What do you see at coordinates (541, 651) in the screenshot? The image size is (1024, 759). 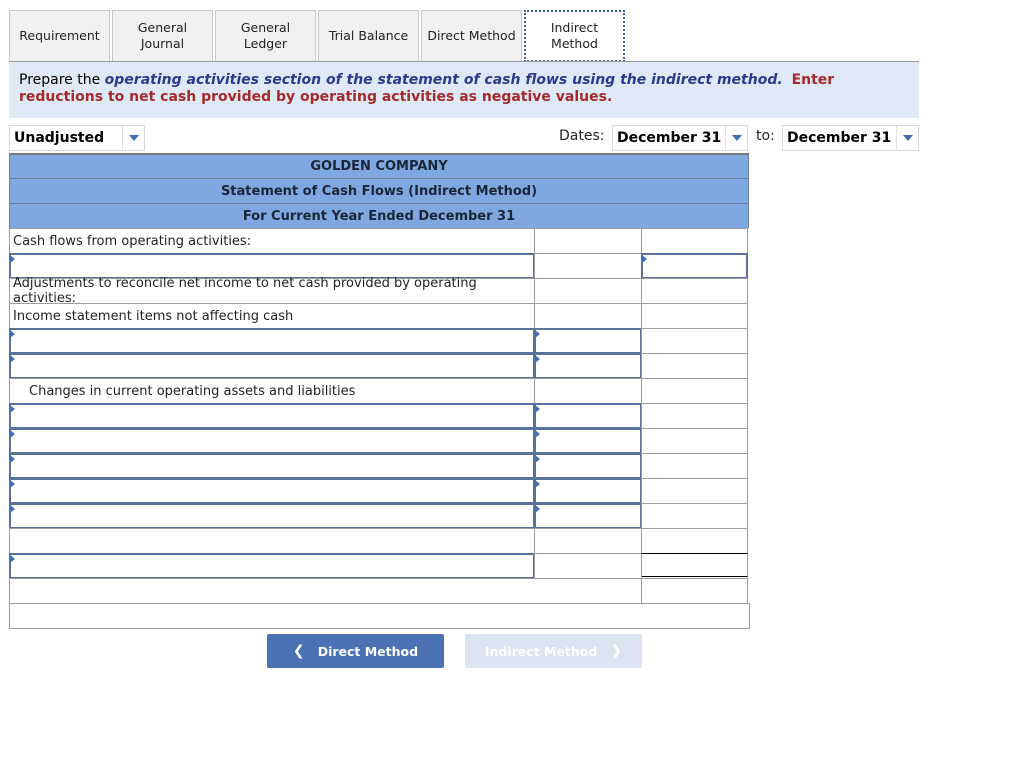 I see `next-button-label: Indirect Method` at bounding box center [541, 651].